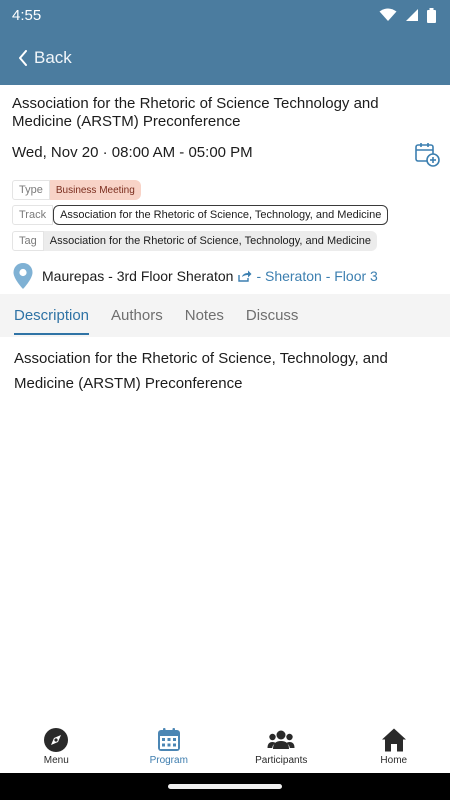  I want to click on location-map-link: - Sheraton - Floor 3, so click(316, 276).